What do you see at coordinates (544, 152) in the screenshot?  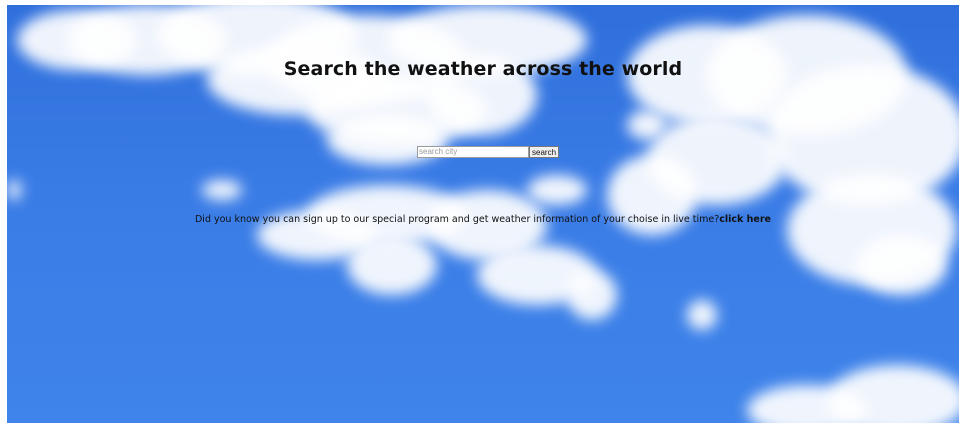 I see `search-button: search` at bounding box center [544, 152].